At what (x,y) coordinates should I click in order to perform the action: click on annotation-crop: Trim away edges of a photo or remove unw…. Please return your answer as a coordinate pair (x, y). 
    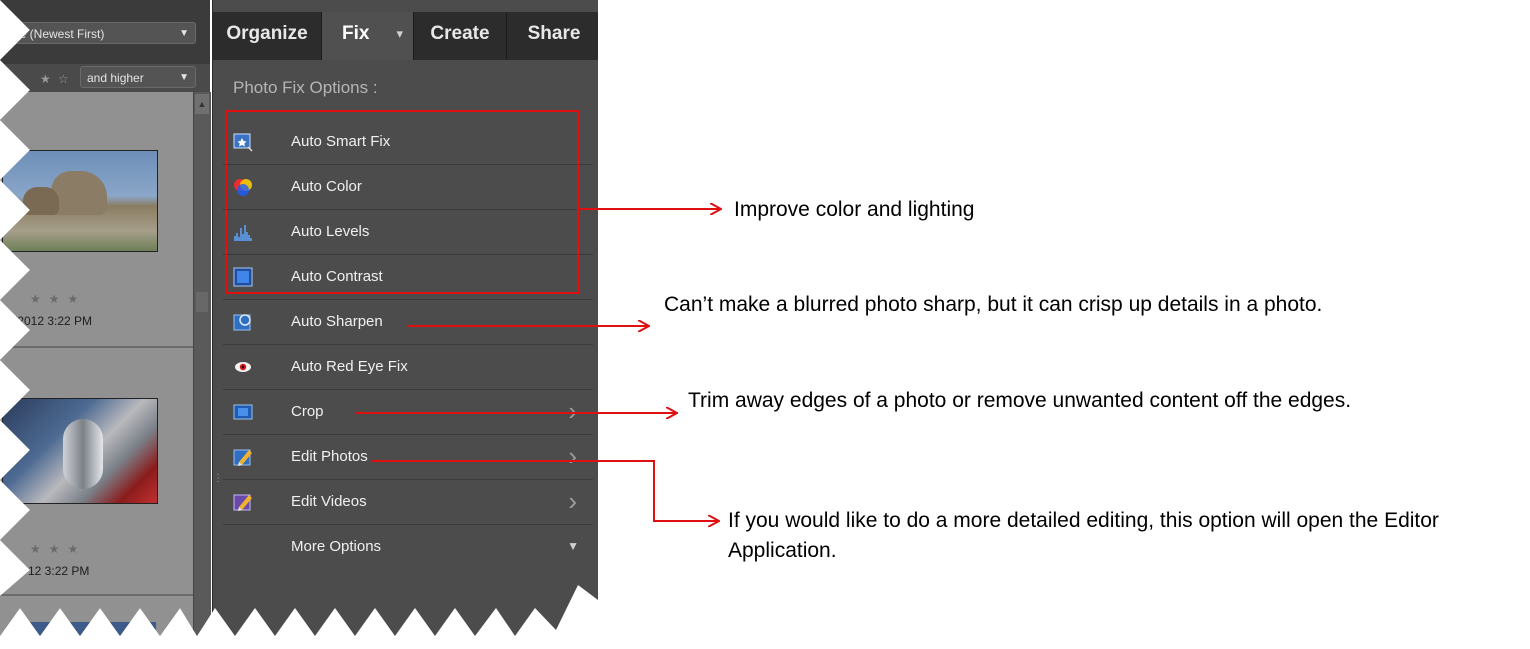
    Looking at the image, I should click on (1020, 400).